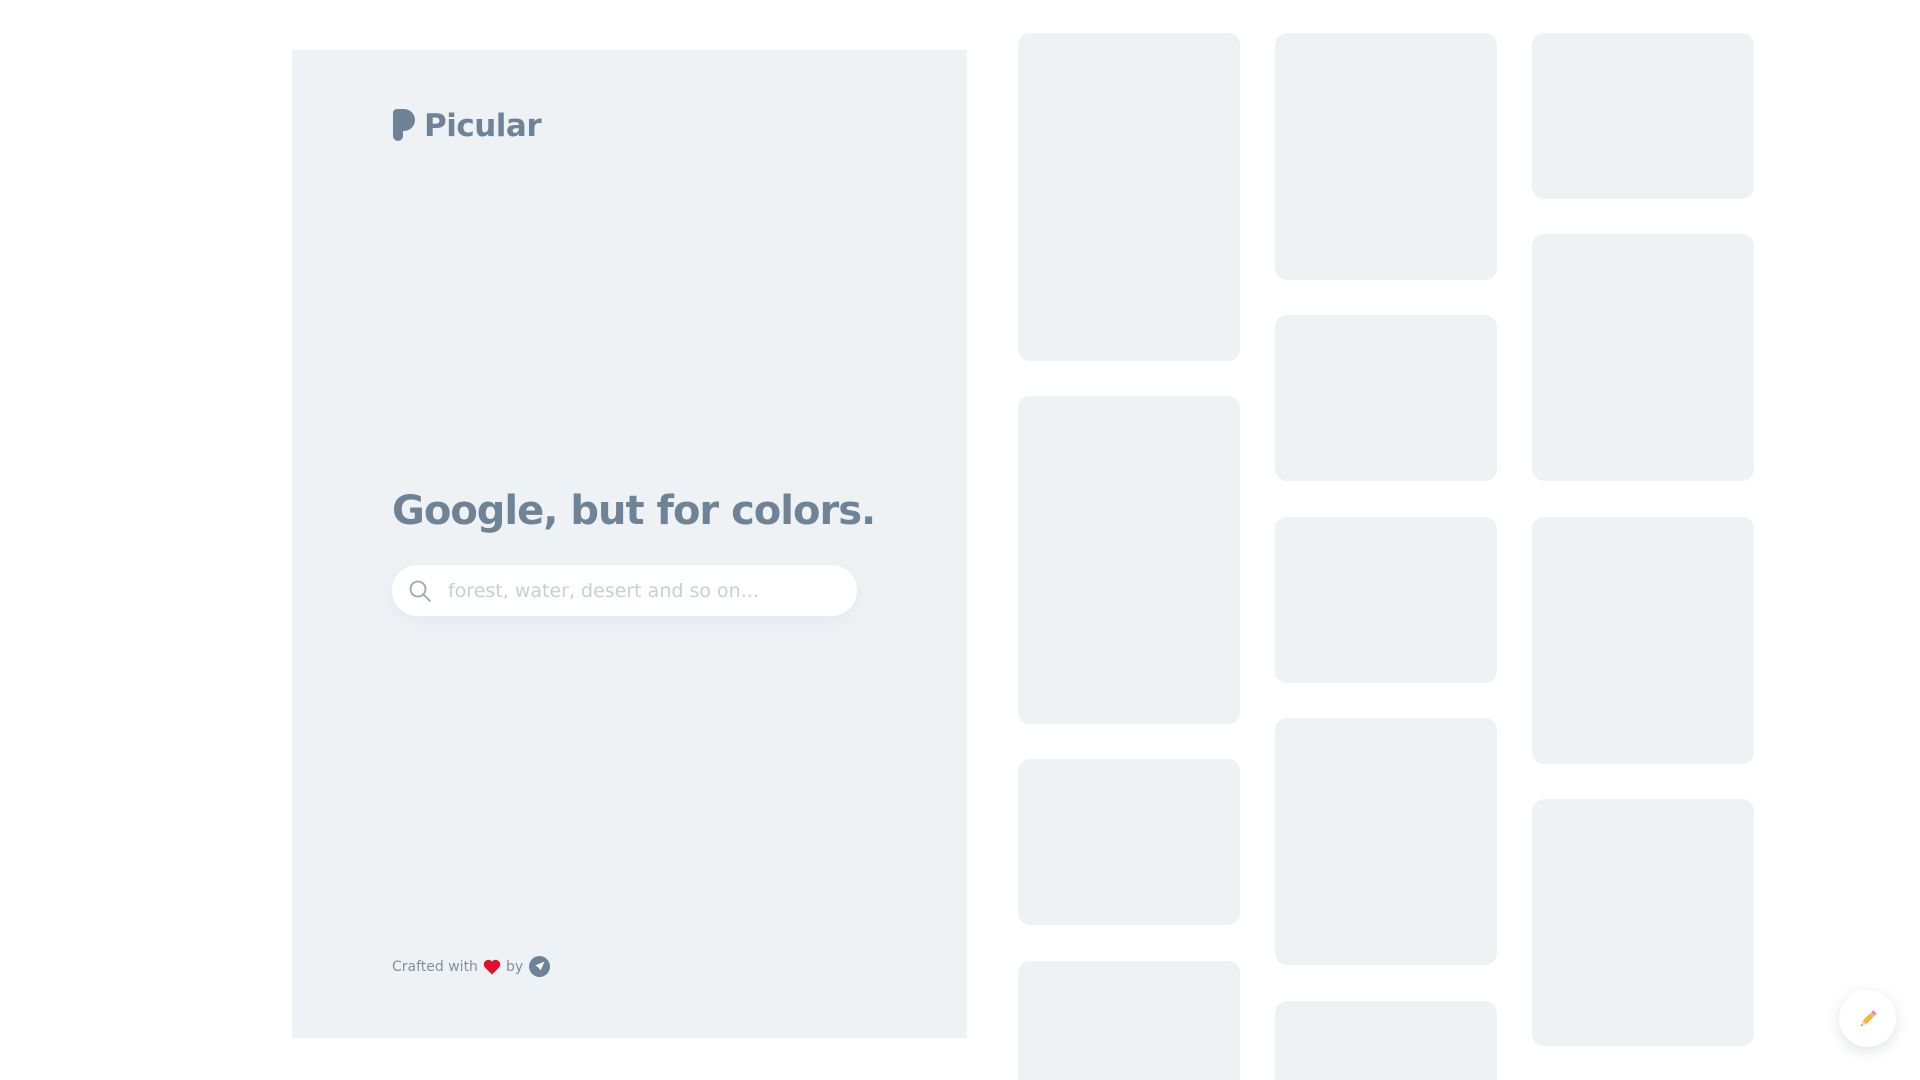  Describe the element at coordinates (540, 966) in the screenshot. I see `rocket-icon` at that location.